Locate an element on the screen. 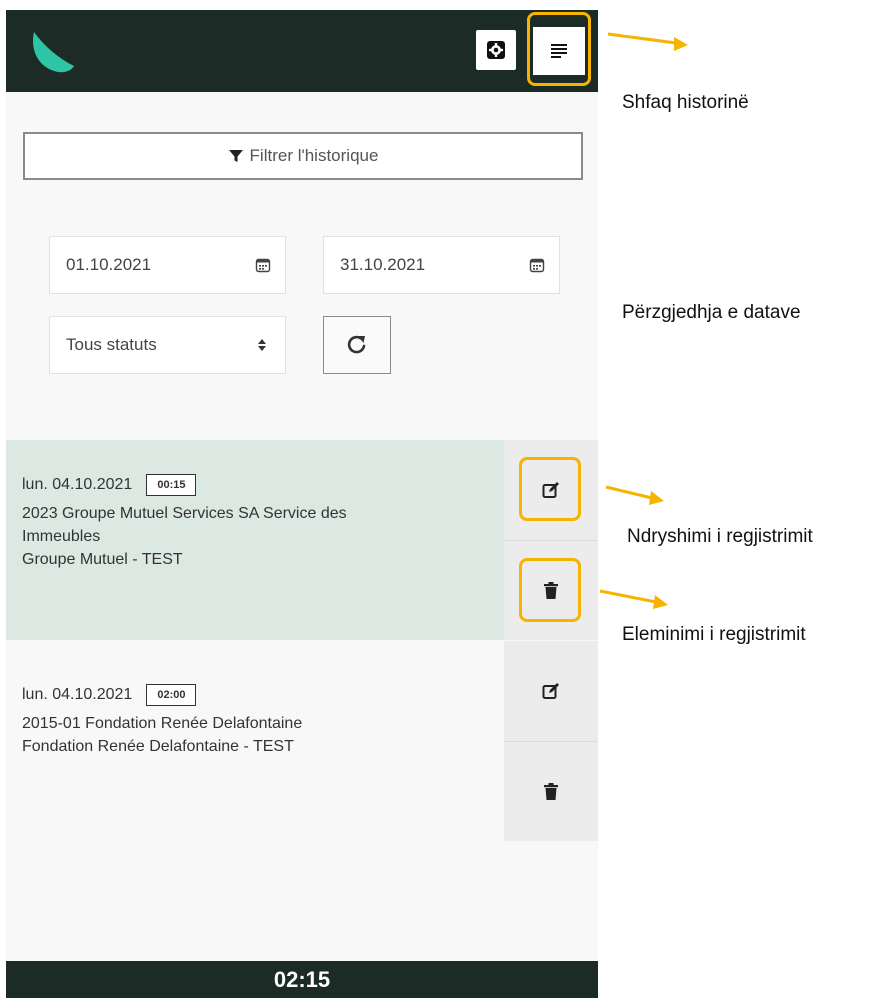 Image resolution: width=879 pixels, height=998 pixels. settings-button is located at coordinates (496, 50).